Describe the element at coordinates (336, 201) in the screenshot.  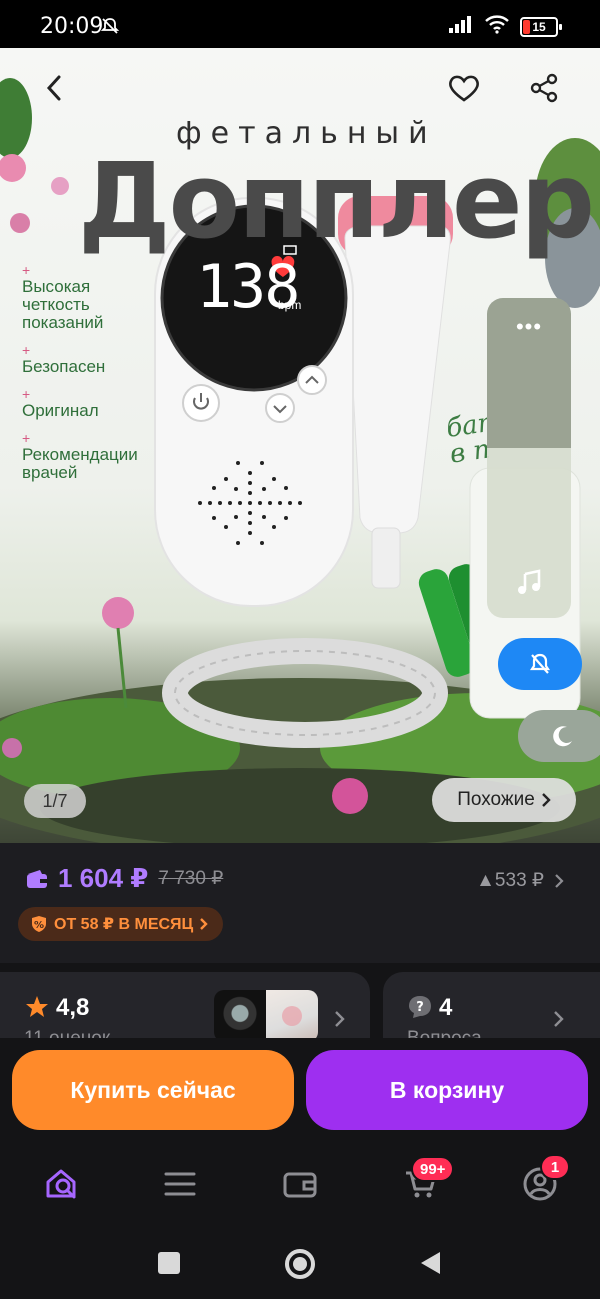
I see `product-brand-title: Допплер` at that location.